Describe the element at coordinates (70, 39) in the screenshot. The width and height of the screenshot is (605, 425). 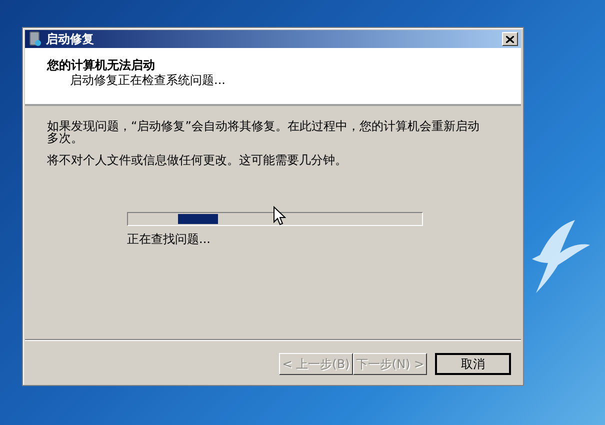
I see `window-title: 启动修复` at that location.